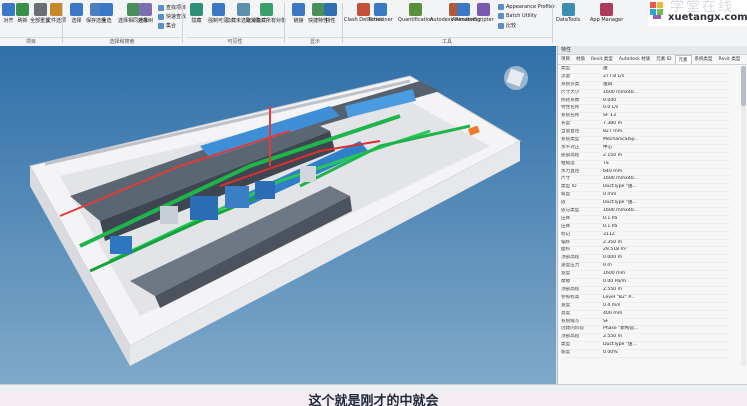 Image resolution: width=747 pixels, height=406 pixels. I want to click on ribbon-button-17: TimeLiner, so click(380, 19).